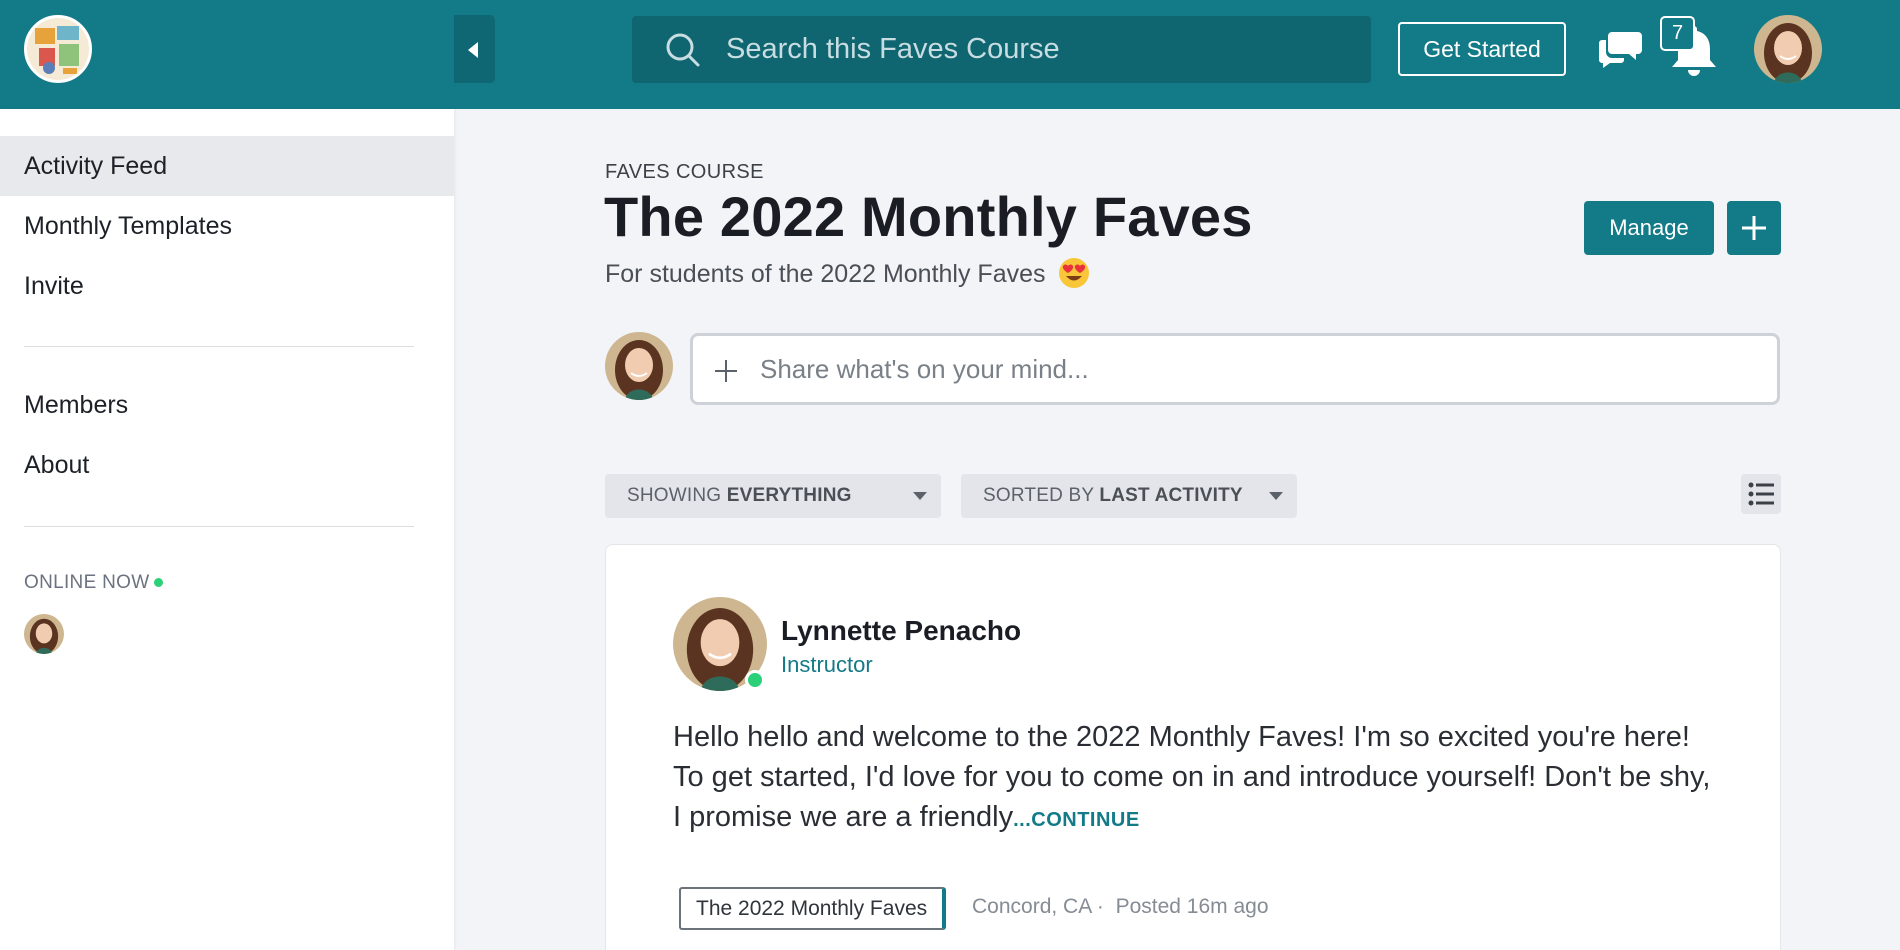 This screenshot has width=1900, height=950. What do you see at coordinates (1171, 495) in the screenshot?
I see `sort-value: LAST ACTIVITY` at bounding box center [1171, 495].